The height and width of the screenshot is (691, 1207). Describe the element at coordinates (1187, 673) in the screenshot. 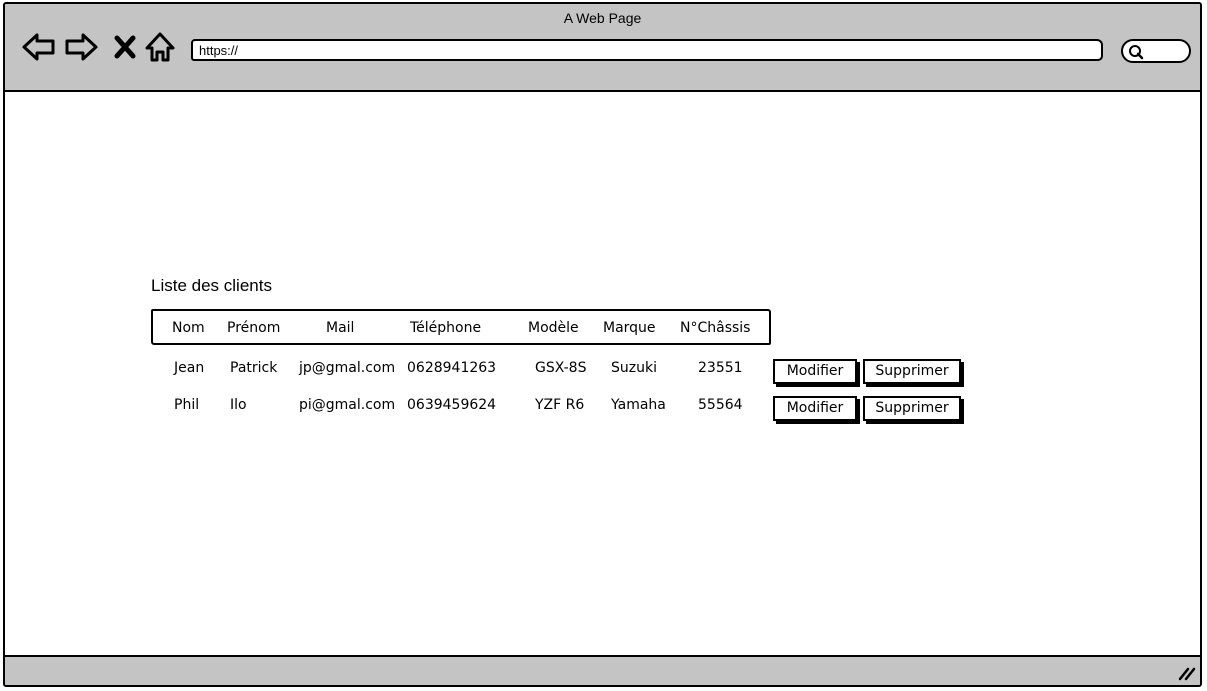

I see `resize-grip-icon` at that location.